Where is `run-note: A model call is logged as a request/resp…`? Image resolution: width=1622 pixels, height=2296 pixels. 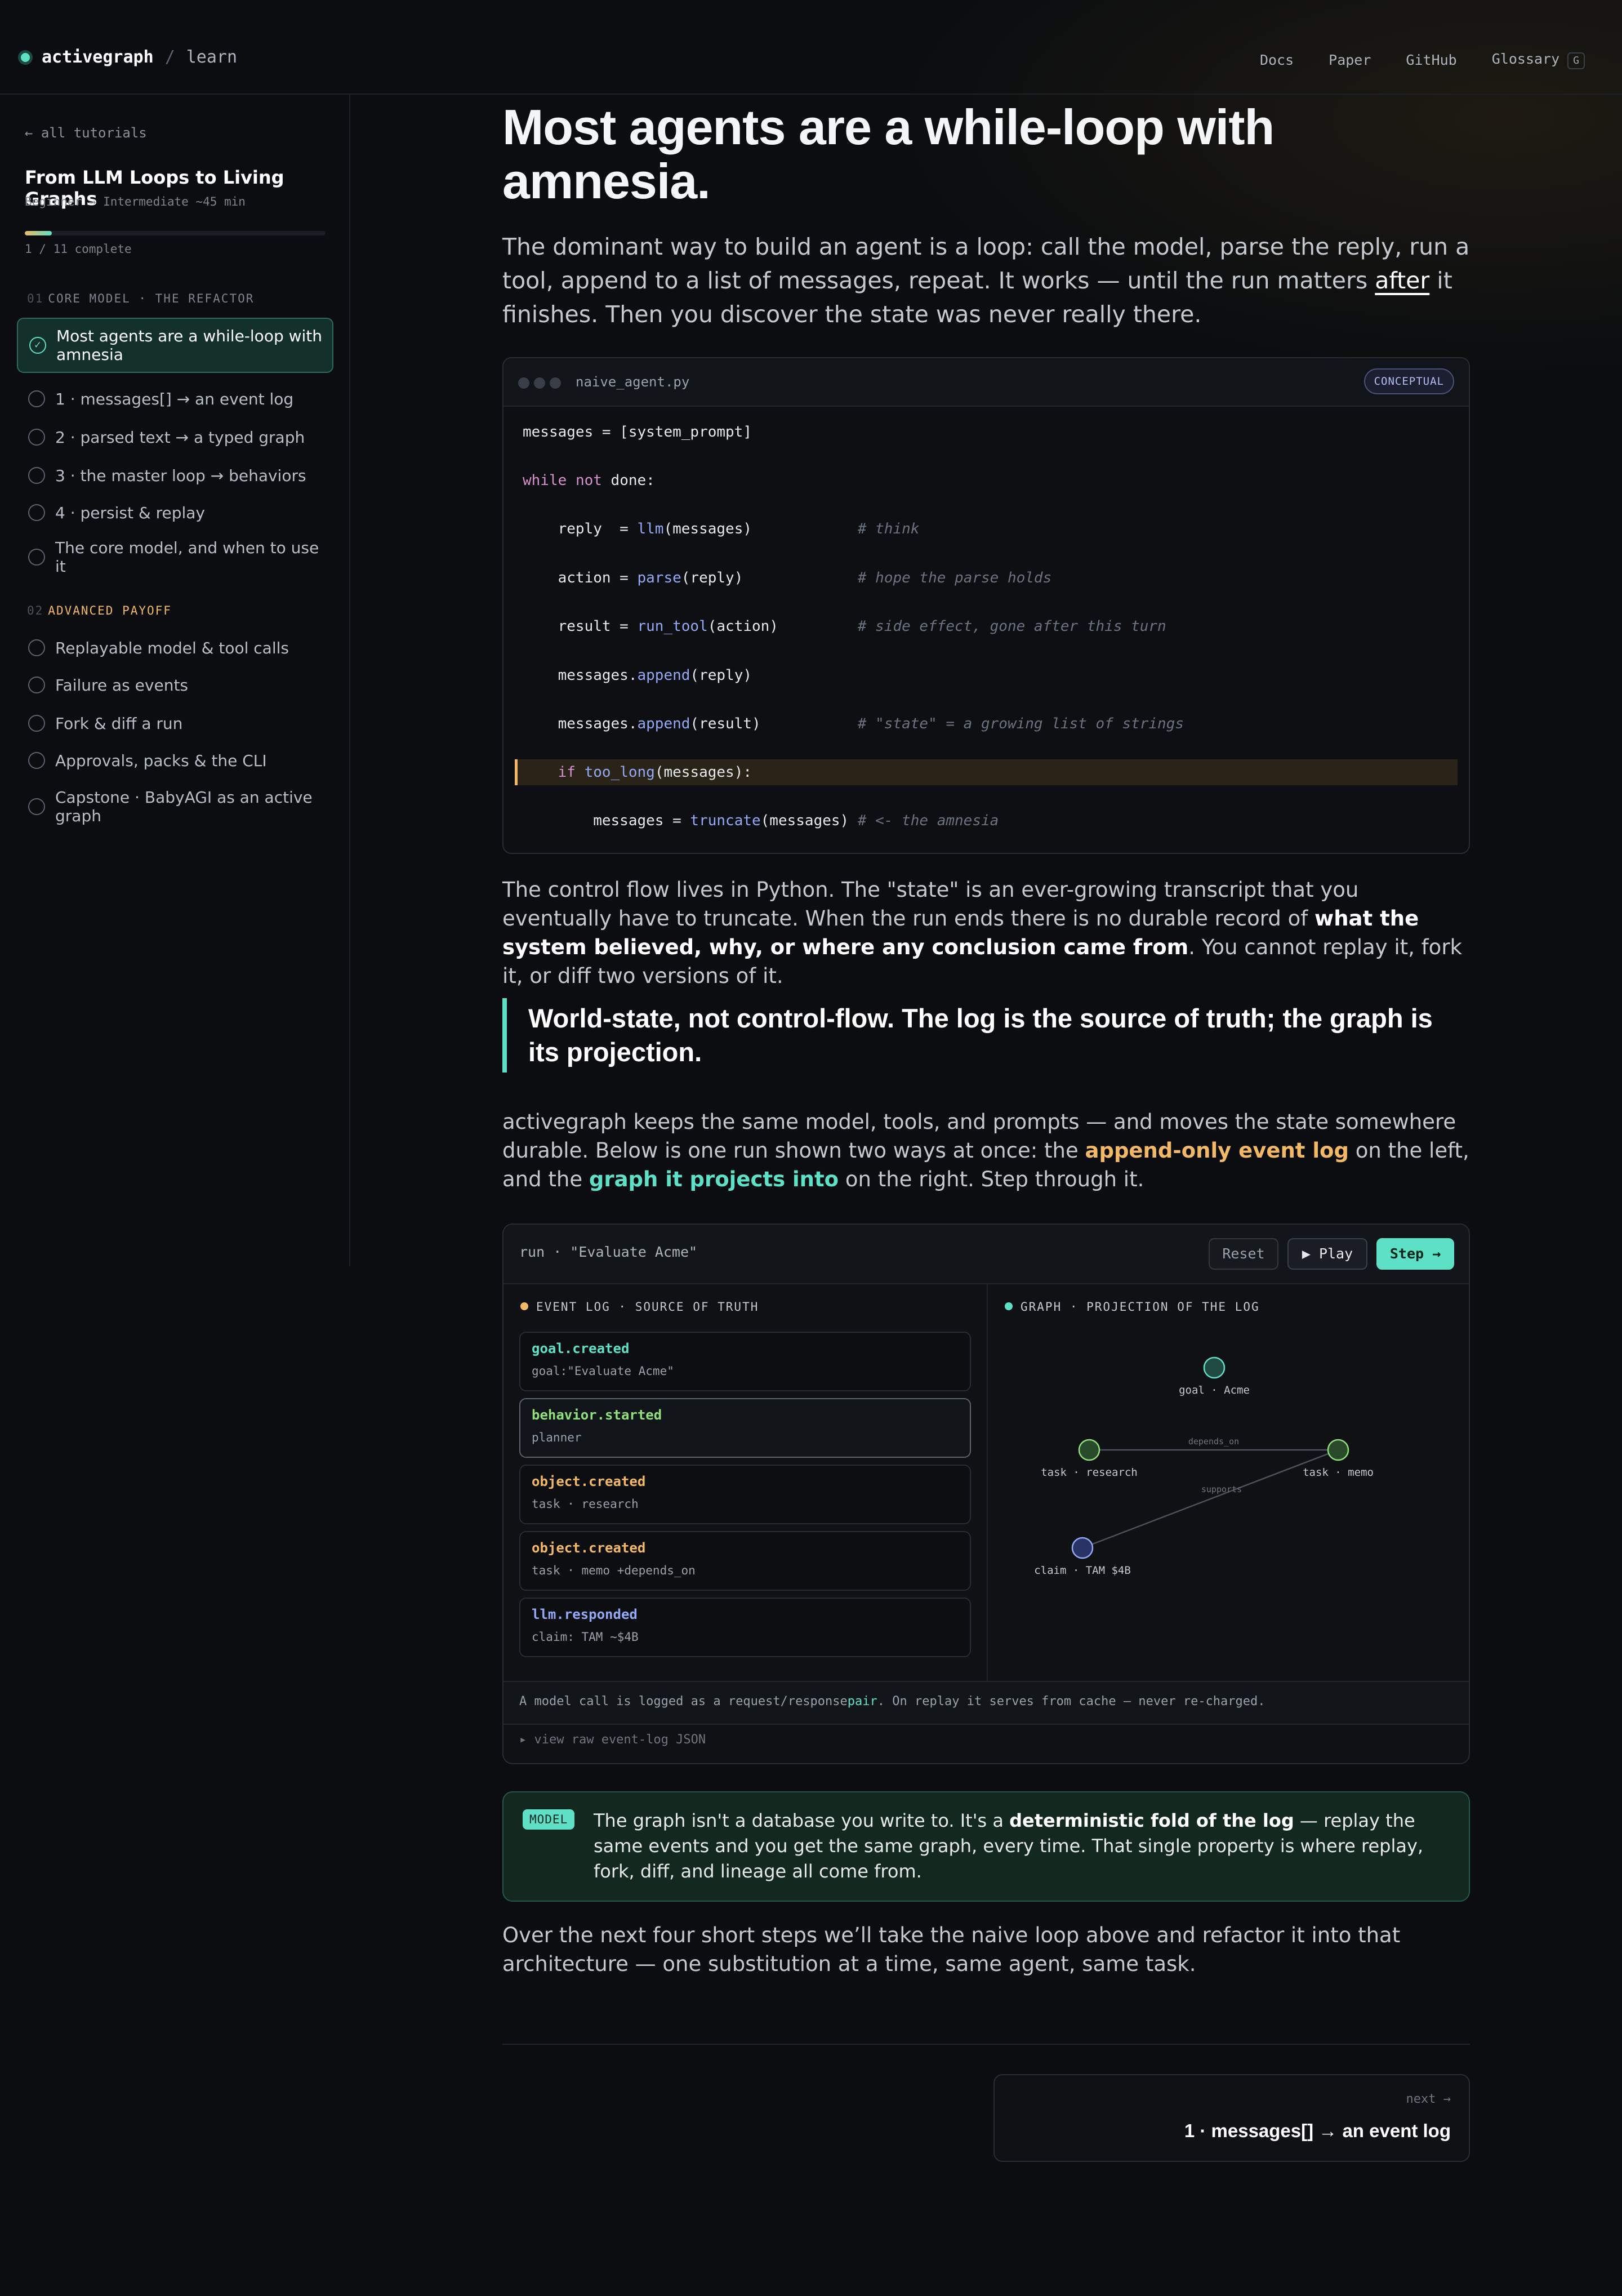
run-note: A model call is logged as a request/resp… is located at coordinates (892, 1701).